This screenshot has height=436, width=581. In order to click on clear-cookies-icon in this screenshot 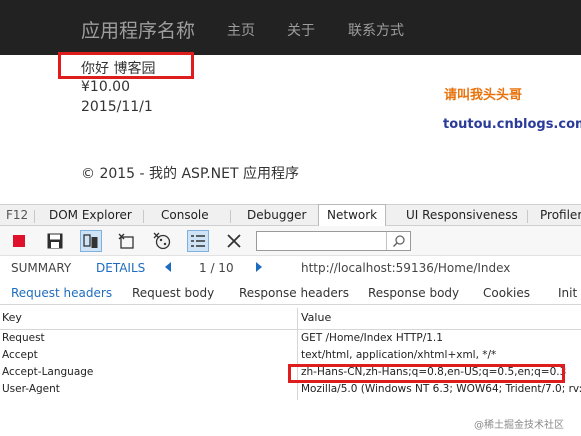, I will do `click(162, 241)`.